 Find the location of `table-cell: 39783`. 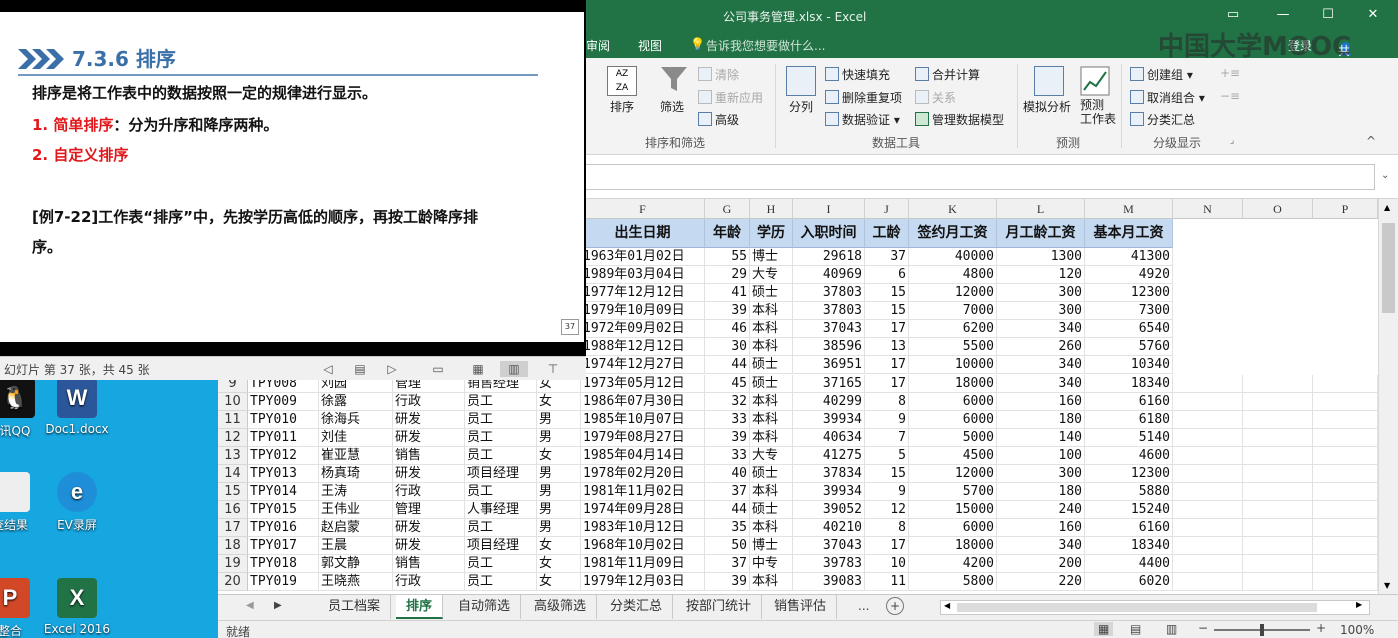

table-cell: 39783 is located at coordinates (829, 564).